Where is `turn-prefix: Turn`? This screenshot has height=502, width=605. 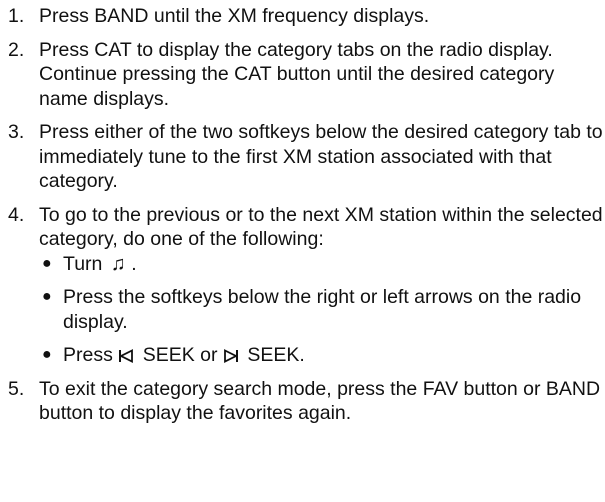
turn-prefix: Turn is located at coordinates (83, 263).